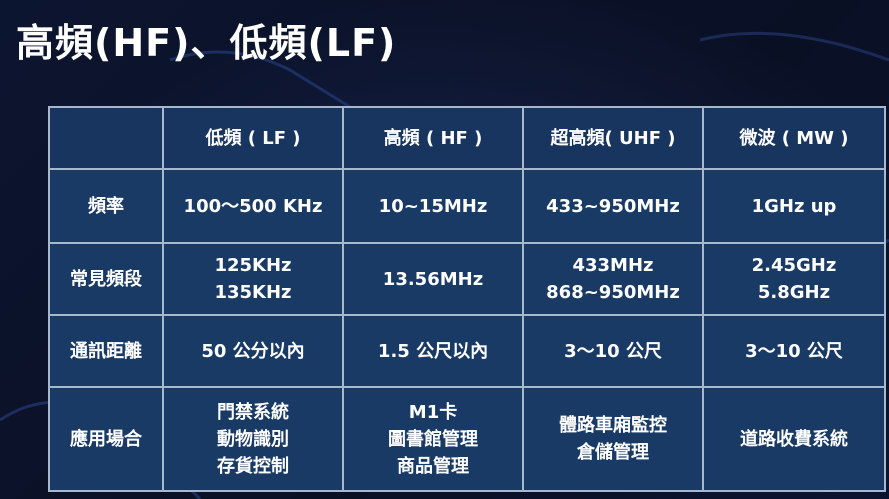  What do you see at coordinates (794, 206) in the screenshot?
I see `cell-frequency-mw: 1GHz up` at bounding box center [794, 206].